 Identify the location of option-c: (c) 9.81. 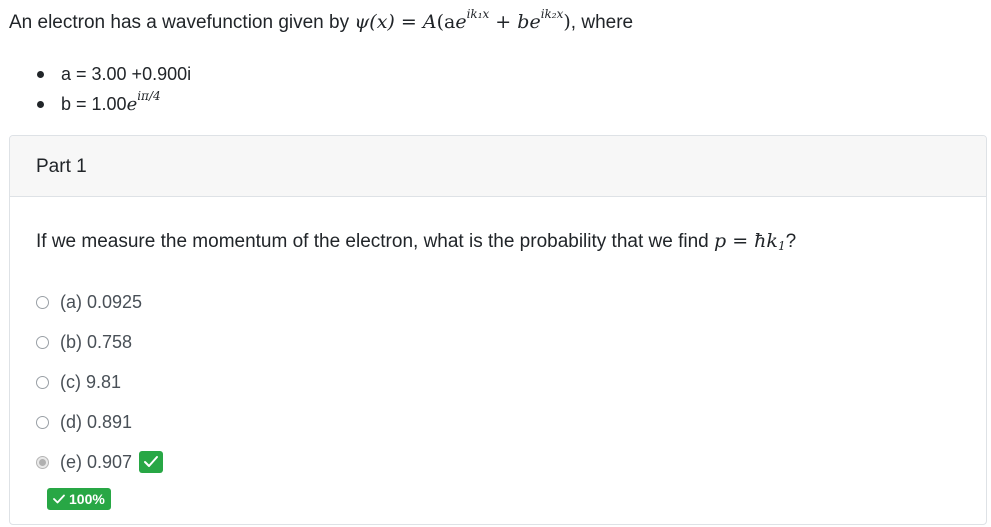
(511, 382).